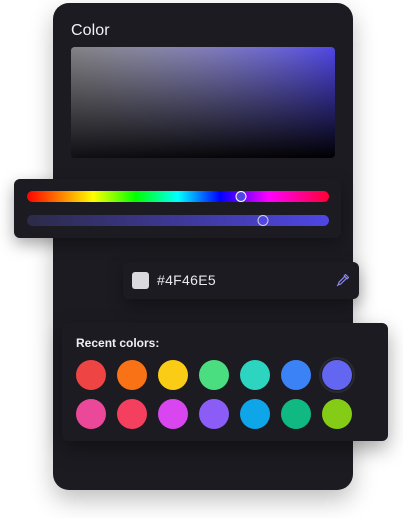 The width and height of the screenshot is (403, 518). What do you see at coordinates (241, 196) in the screenshot?
I see `hue-slider-thumb` at bounding box center [241, 196].